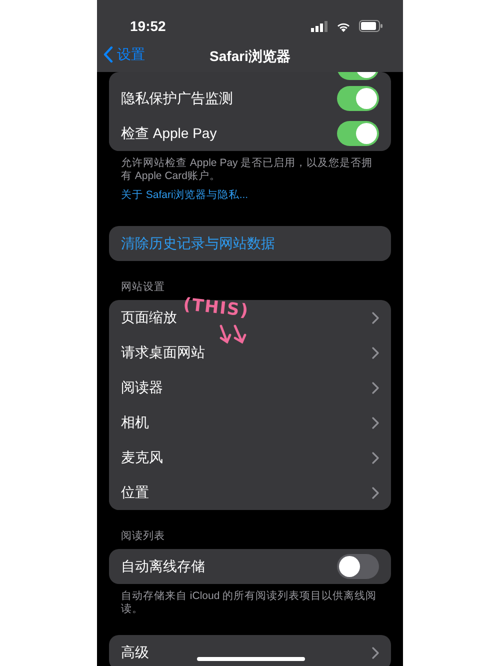 Image resolution: width=500 pixels, height=666 pixels. Describe the element at coordinates (371, 26) in the screenshot. I see `battery-icon` at that location.